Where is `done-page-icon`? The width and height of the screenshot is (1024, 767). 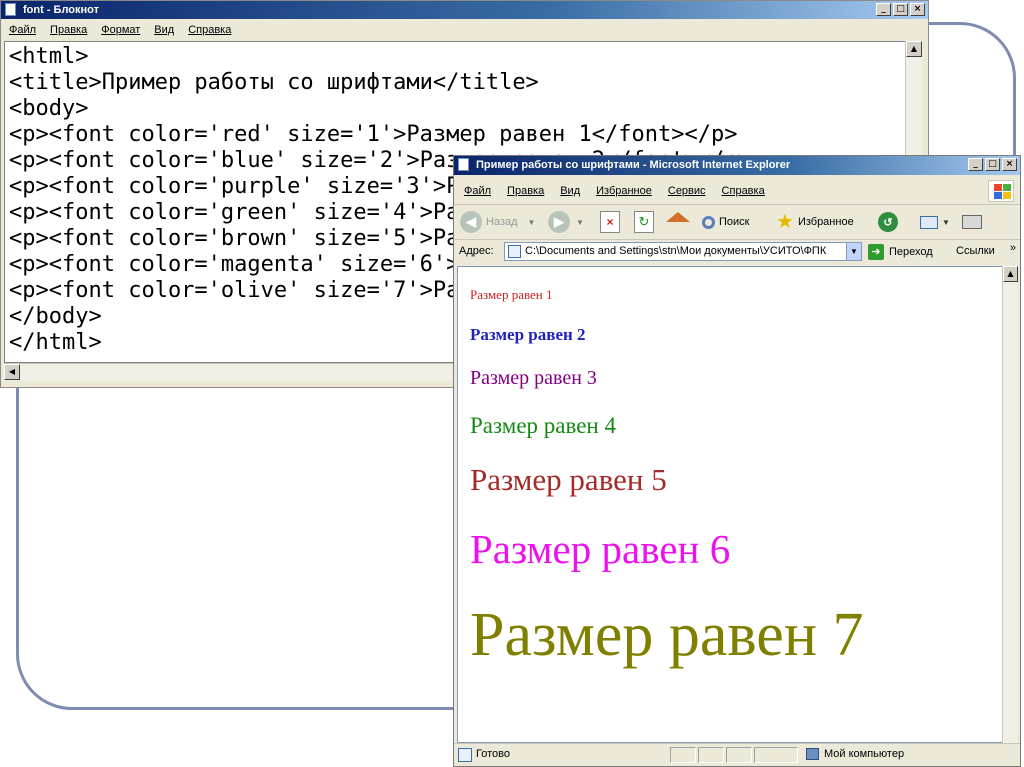 done-page-icon is located at coordinates (465, 755).